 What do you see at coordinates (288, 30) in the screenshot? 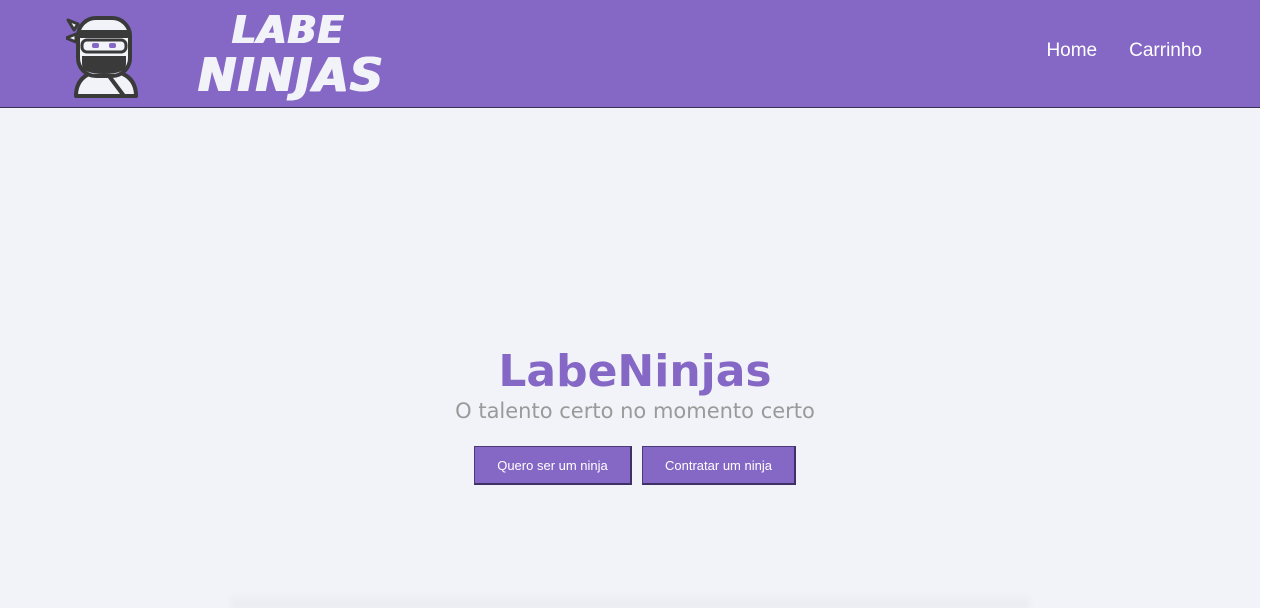
I see `brand-logo-top: LABE` at bounding box center [288, 30].